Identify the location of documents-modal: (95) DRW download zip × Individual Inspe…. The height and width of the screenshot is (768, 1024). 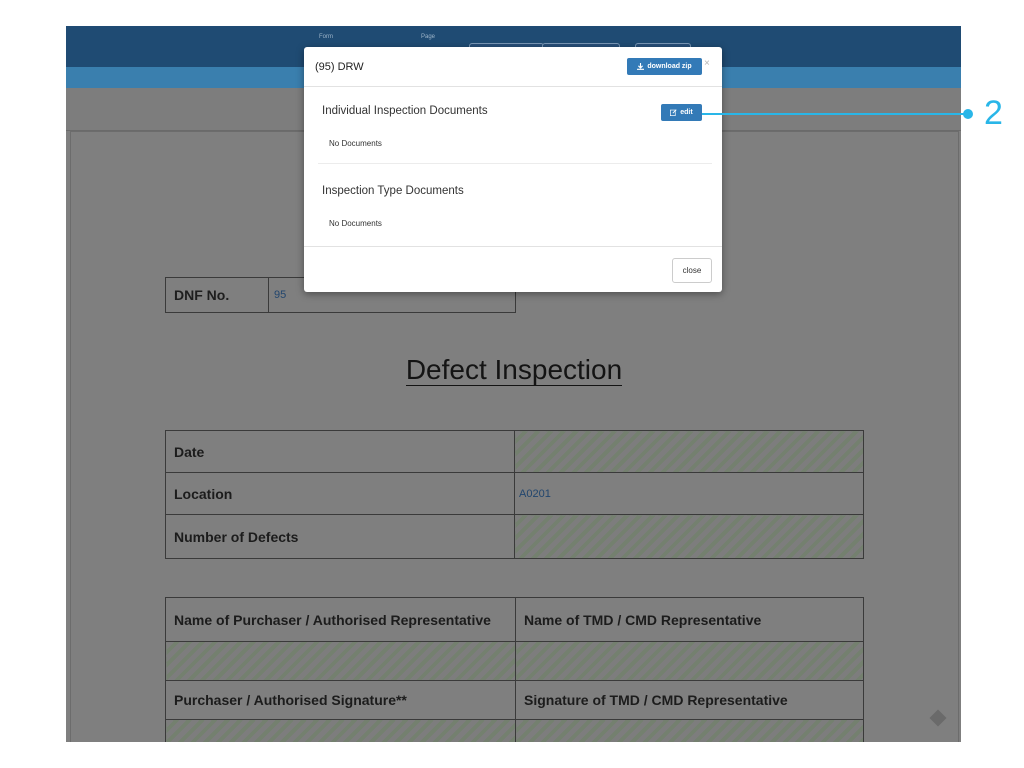
(513, 169).